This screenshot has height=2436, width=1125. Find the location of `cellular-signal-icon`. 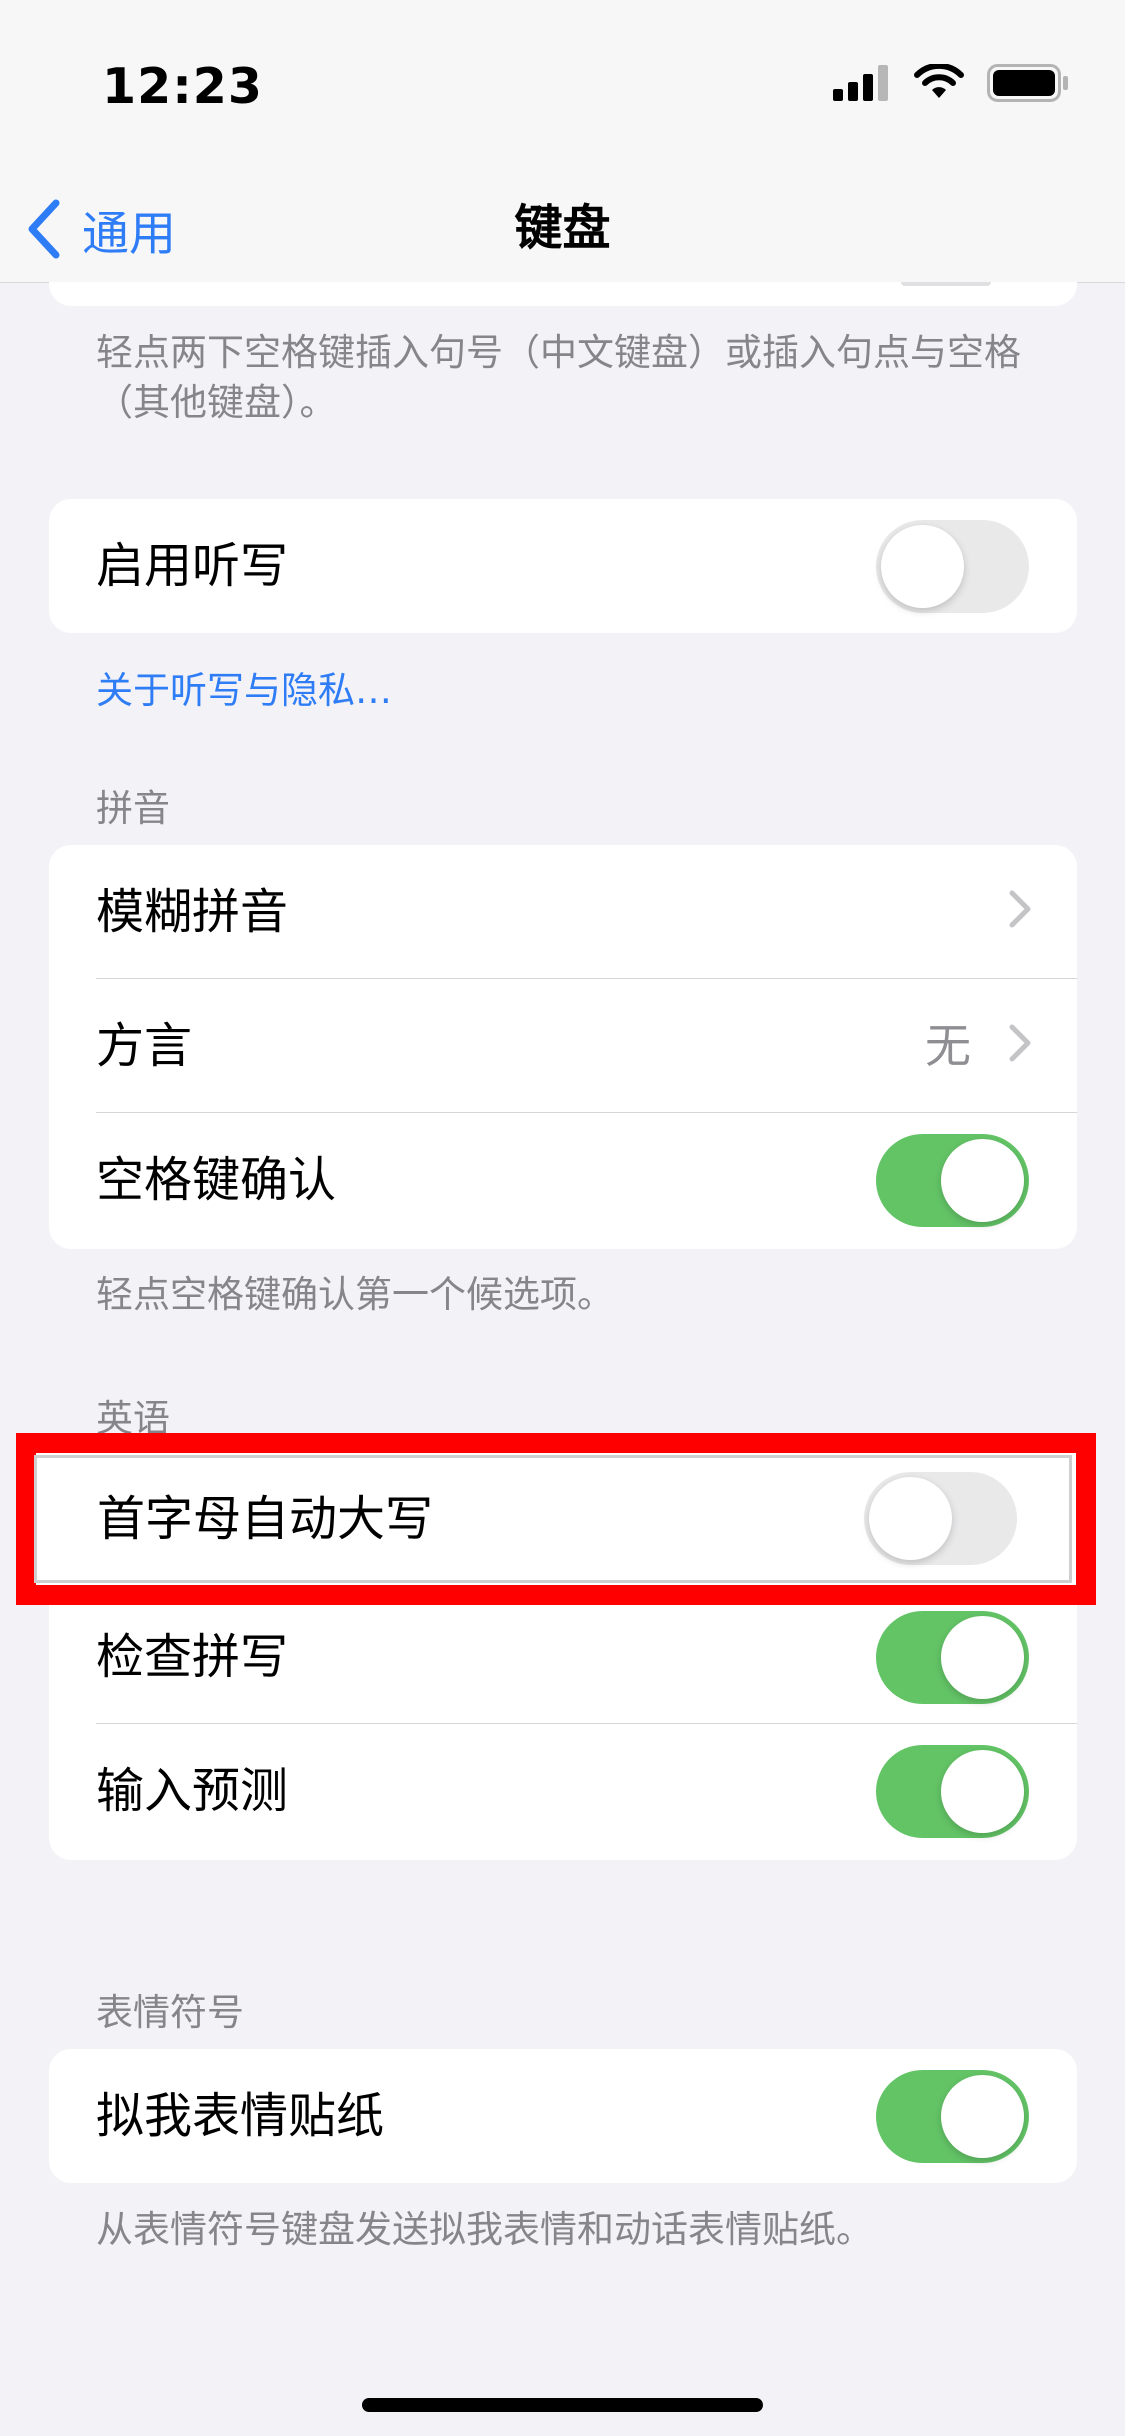

cellular-signal-icon is located at coordinates (860, 83).